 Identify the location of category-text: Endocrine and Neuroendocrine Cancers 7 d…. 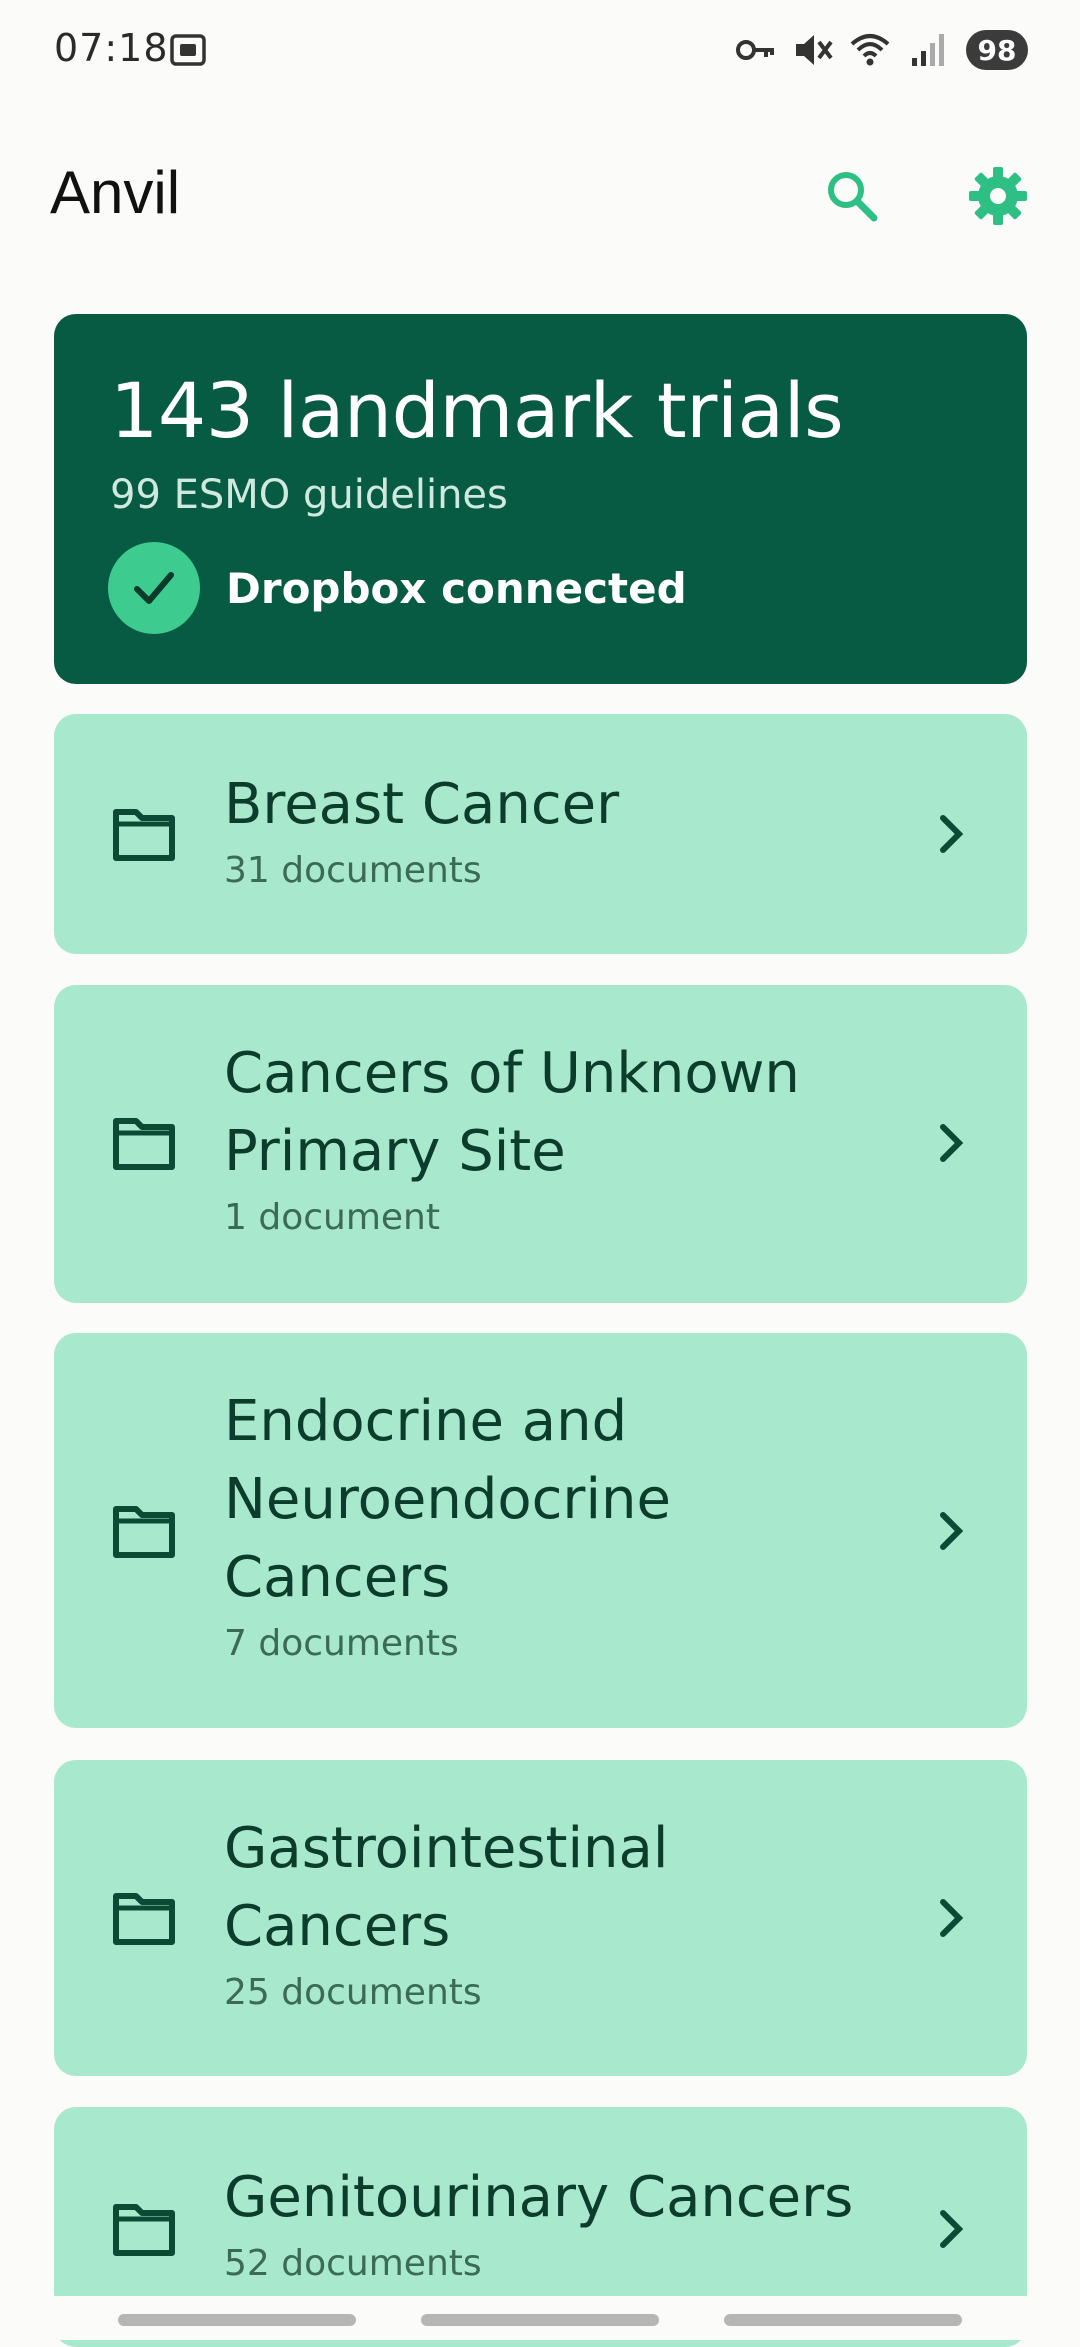
(544, 1526).